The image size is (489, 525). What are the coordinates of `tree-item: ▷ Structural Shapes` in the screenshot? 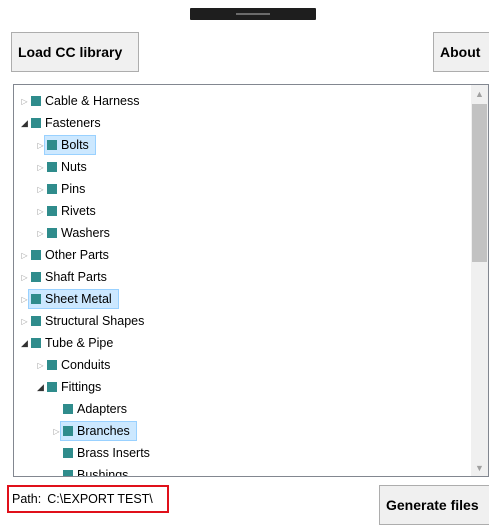 It's located at (83, 321).